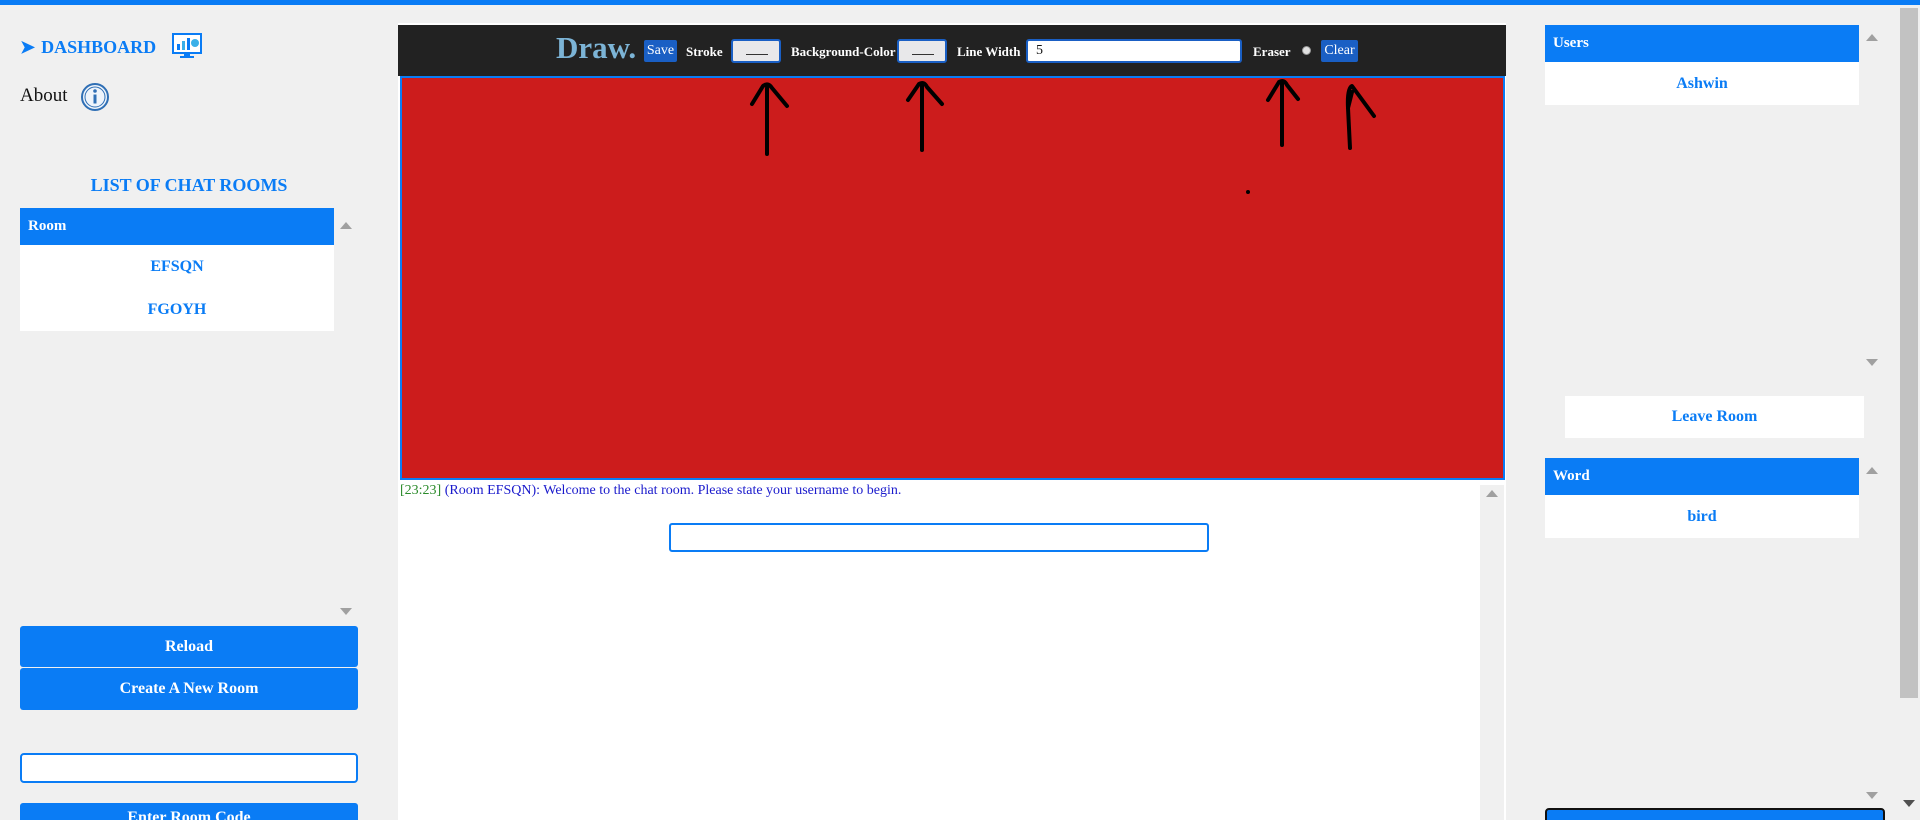 The image size is (1920, 820). What do you see at coordinates (1872, 795) in the screenshot?
I see `word-scroll-down-icon` at bounding box center [1872, 795].